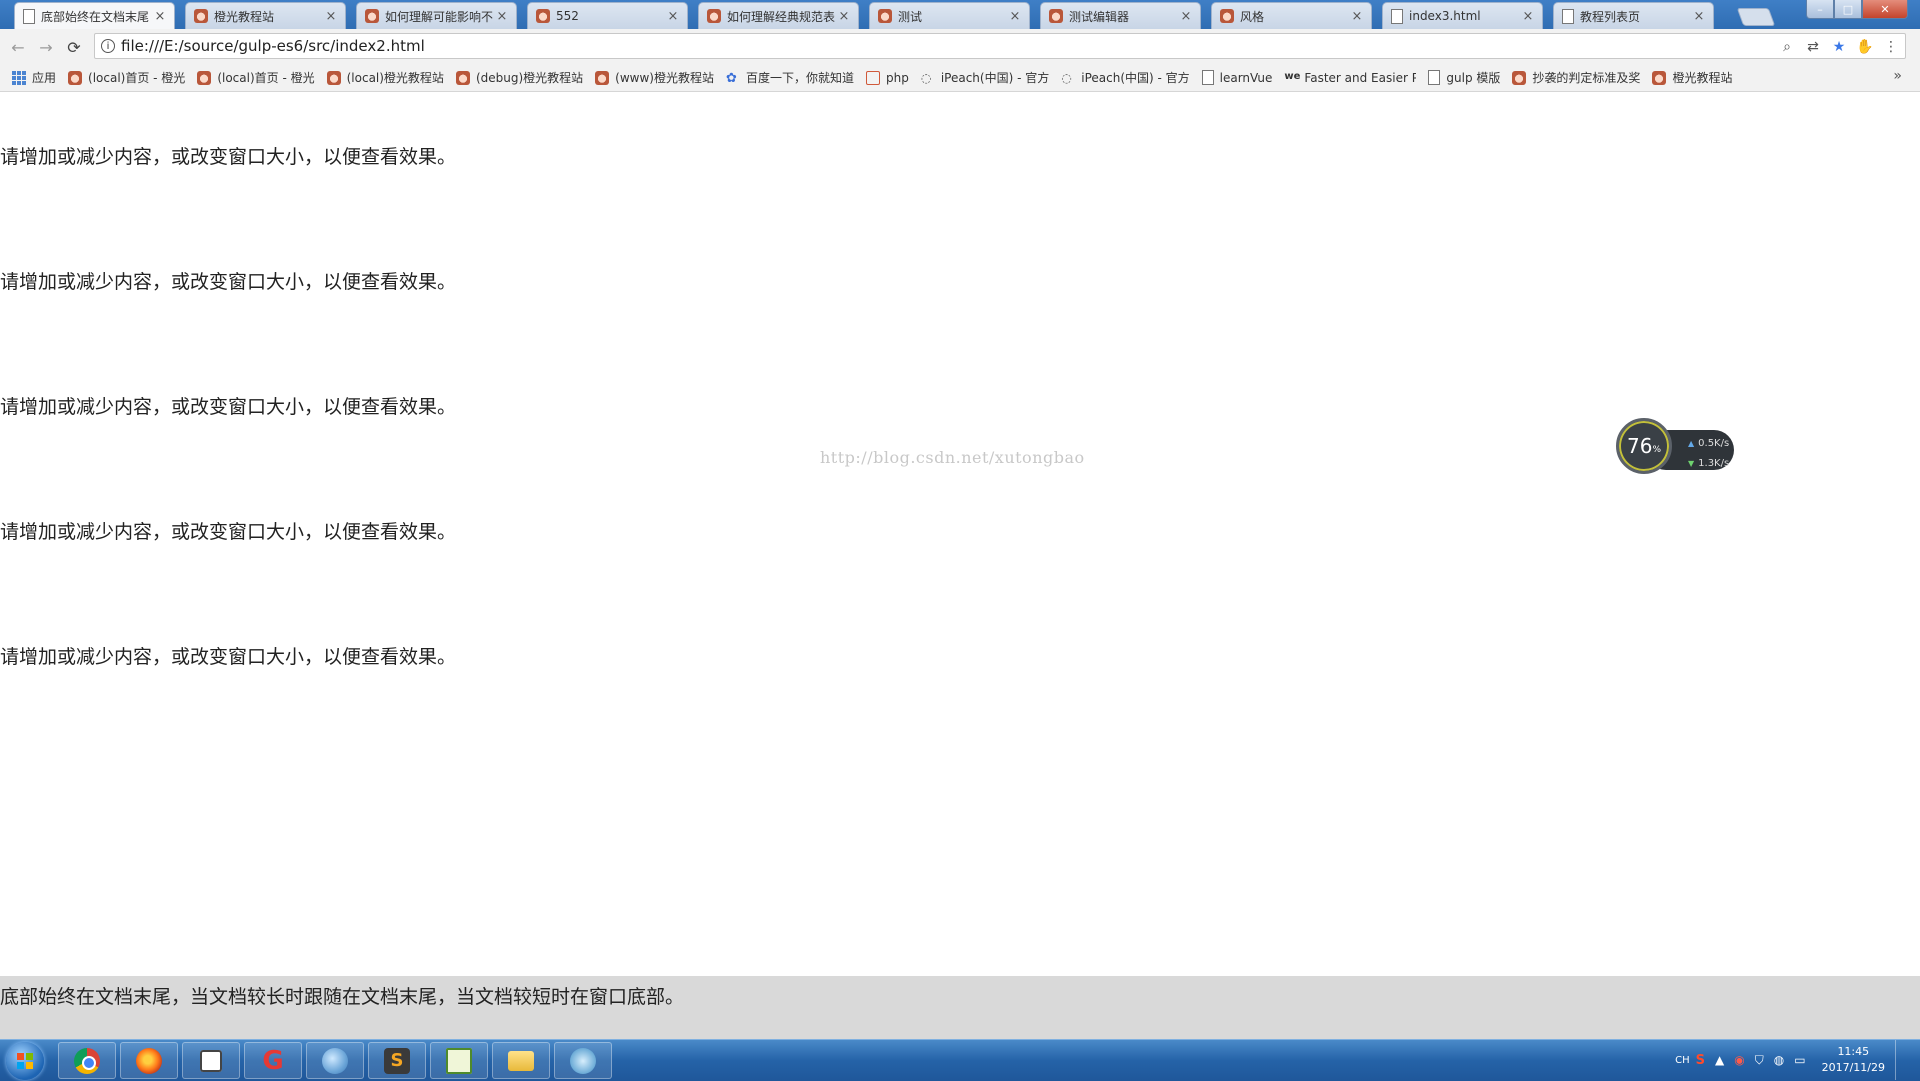 The width and height of the screenshot is (1920, 1081). I want to click on tab-title: 如何理解经典规范表, so click(781, 16).